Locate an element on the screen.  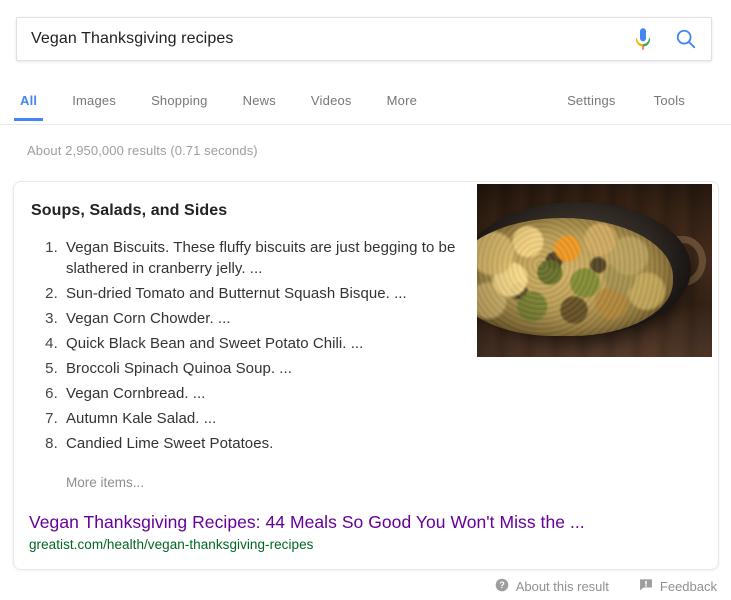
tab-news: News is located at coordinates (259, 107).